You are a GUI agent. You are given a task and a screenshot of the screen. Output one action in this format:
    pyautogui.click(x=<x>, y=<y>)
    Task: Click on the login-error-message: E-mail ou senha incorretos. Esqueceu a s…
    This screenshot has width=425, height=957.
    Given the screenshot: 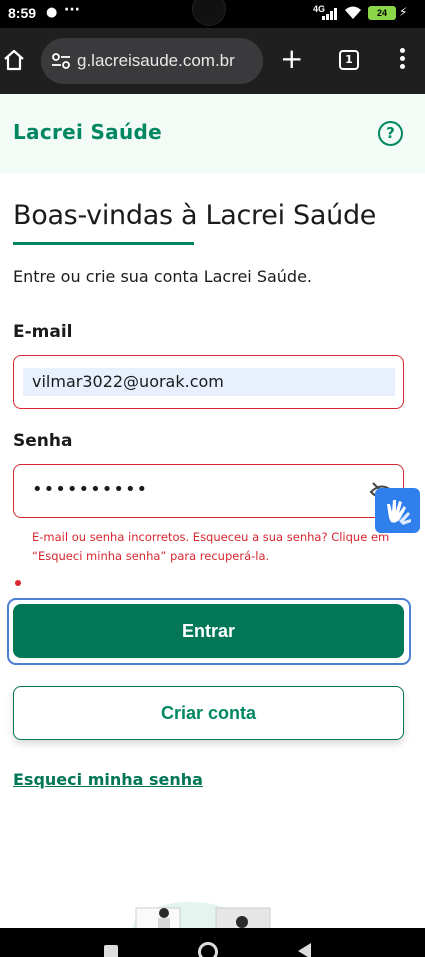 What is the action you would take?
    pyautogui.click(x=211, y=546)
    